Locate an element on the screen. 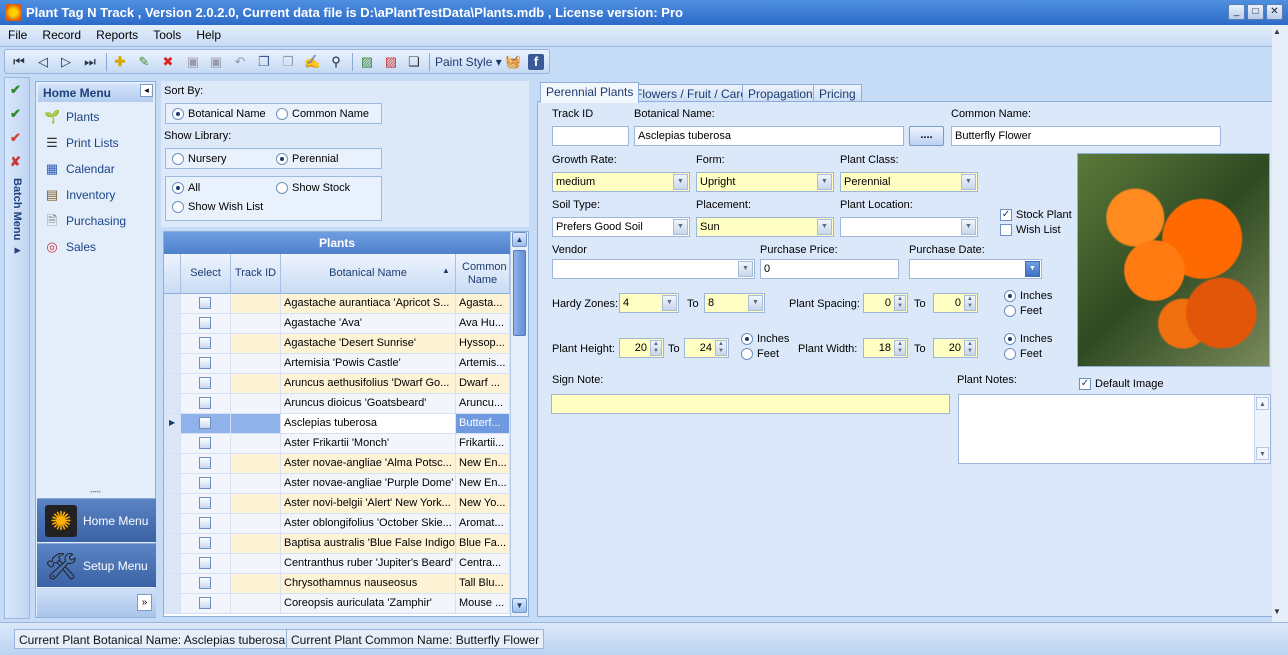  spacing-feet-radio is located at coordinates (1010, 311).